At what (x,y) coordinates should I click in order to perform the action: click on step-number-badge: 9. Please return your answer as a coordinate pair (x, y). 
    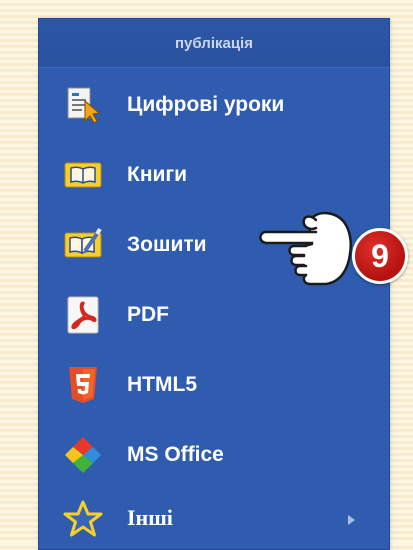
    Looking at the image, I should click on (380, 256).